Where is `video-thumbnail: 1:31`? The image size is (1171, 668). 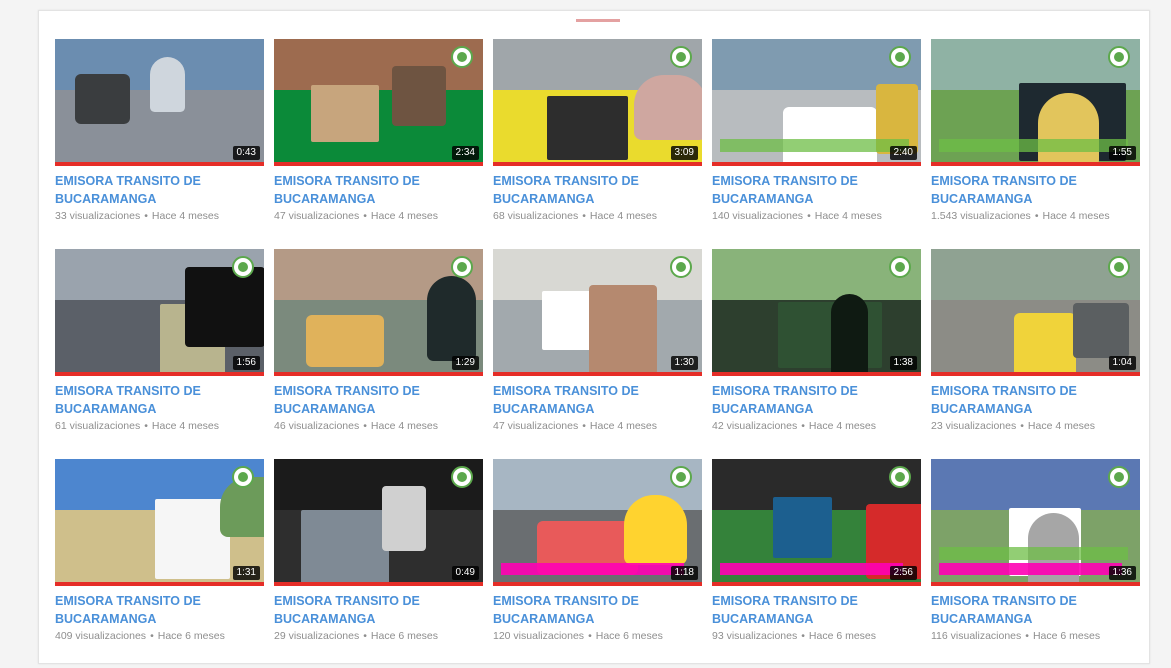 video-thumbnail: 1:31 is located at coordinates (159, 522).